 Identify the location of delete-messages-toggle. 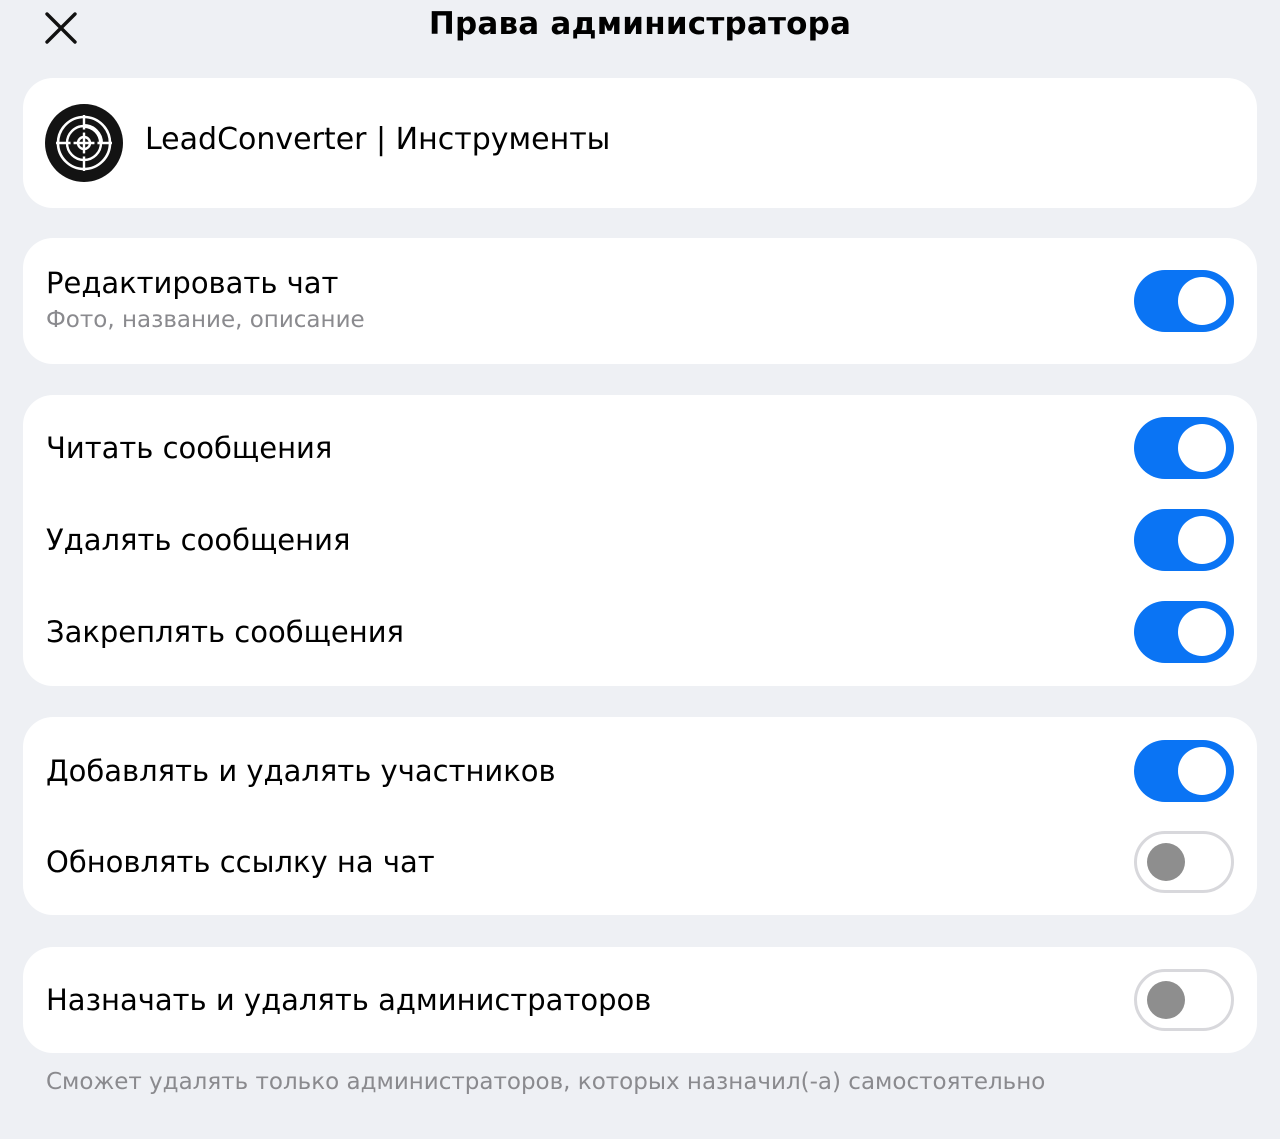
(1184, 540).